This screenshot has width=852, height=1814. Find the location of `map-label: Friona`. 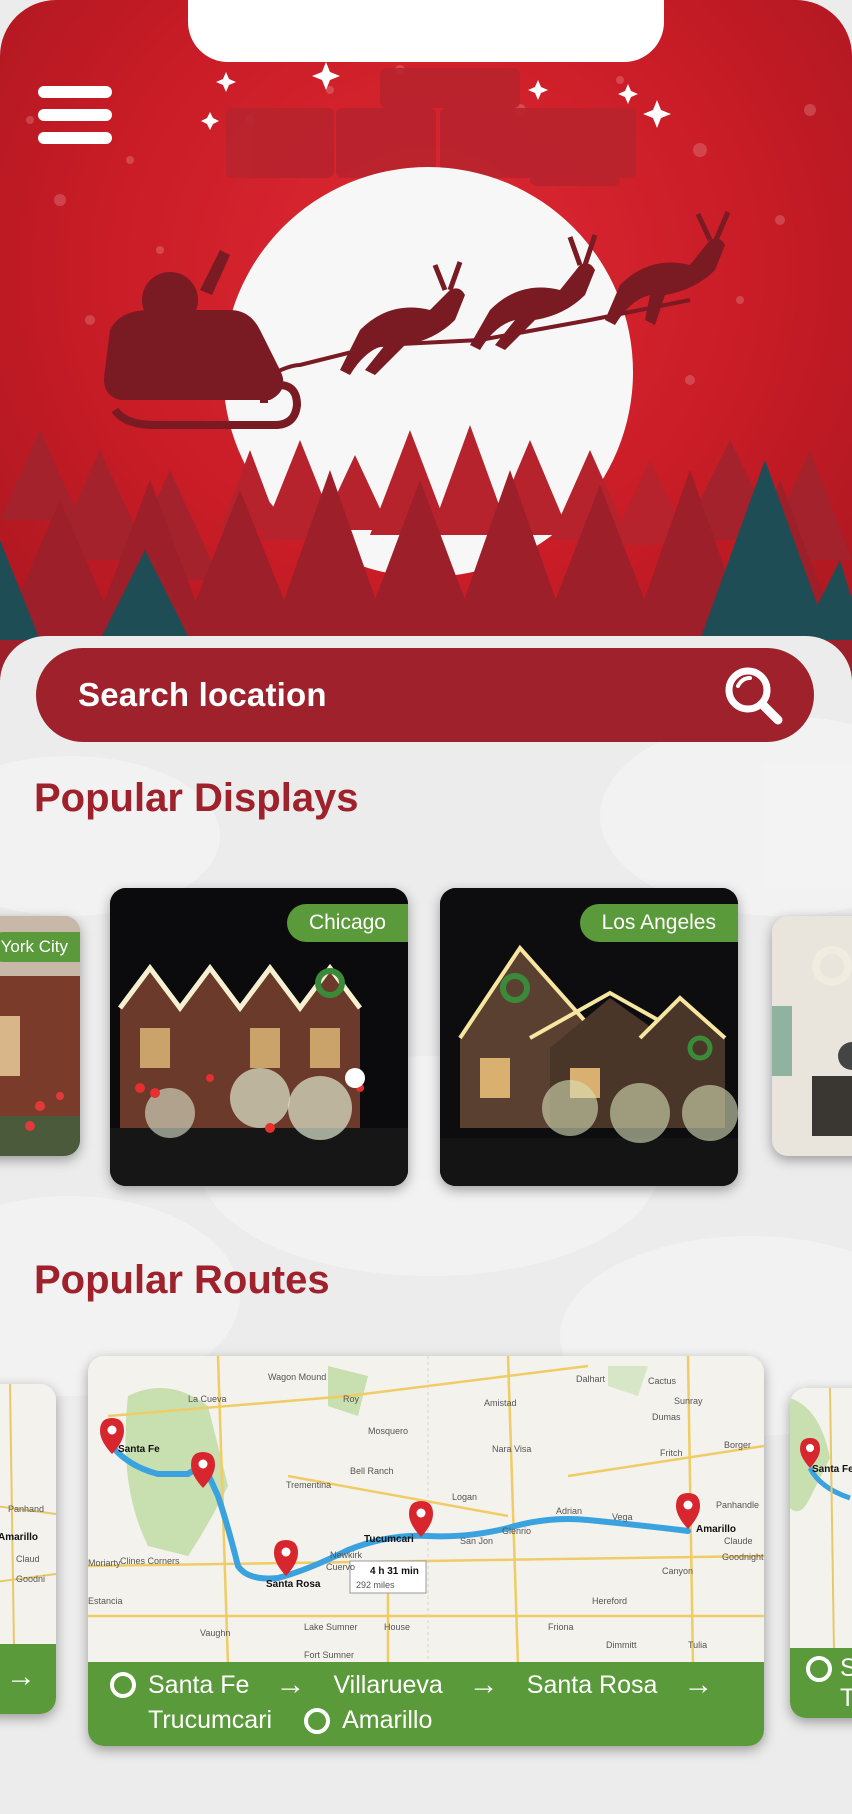

map-label: Friona is located at coordinates (561, 1627).